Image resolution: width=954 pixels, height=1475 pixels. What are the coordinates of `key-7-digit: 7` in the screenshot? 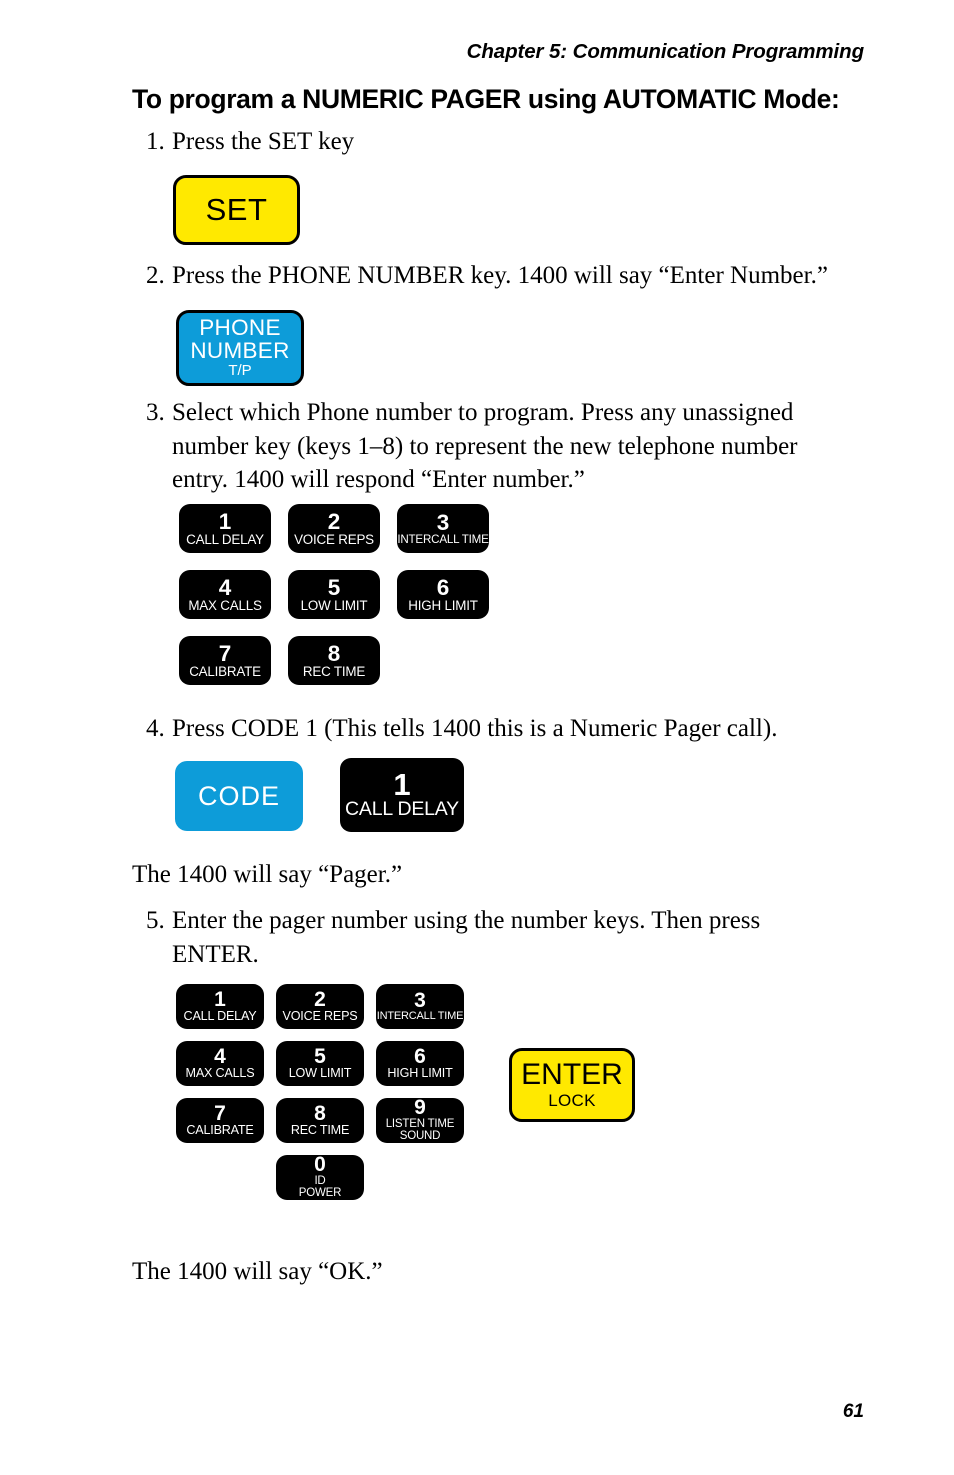 It's located at (225, 653).